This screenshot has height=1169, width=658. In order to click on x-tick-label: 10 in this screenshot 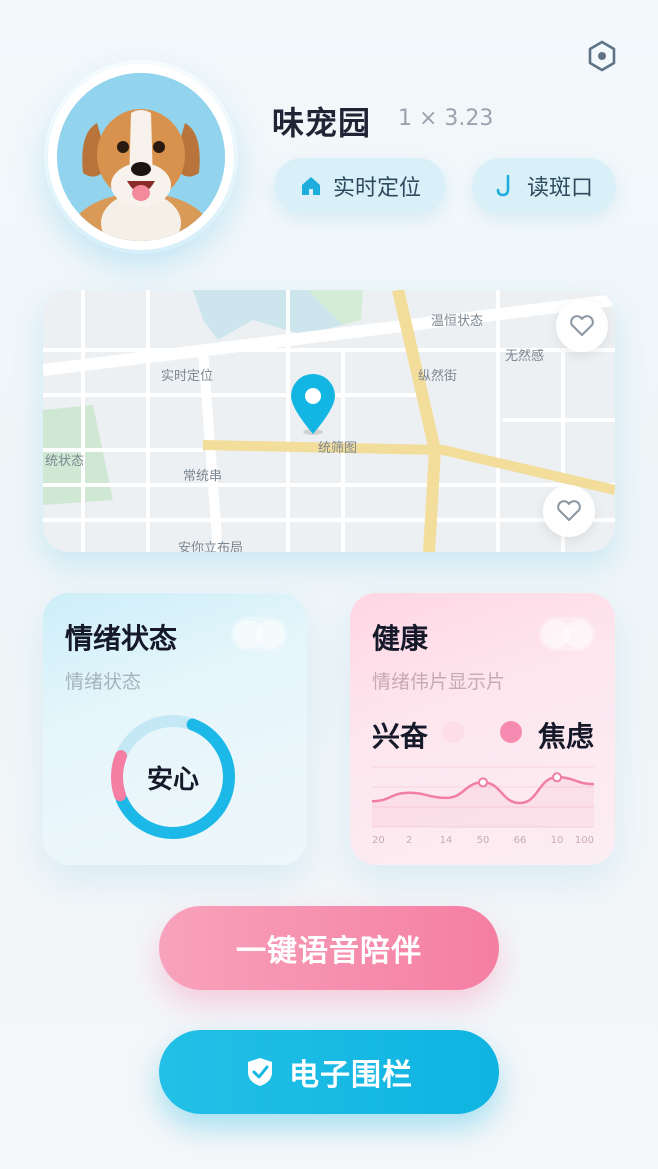, I will do `click(557, 840)`.